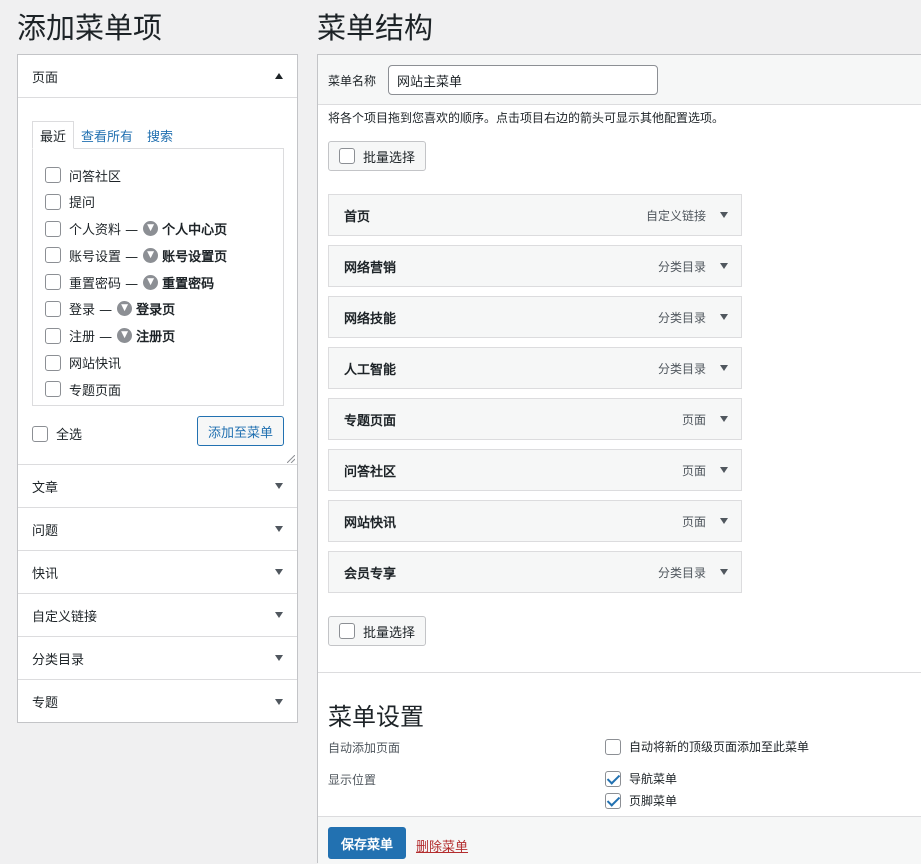 The height and width of the screenshot is (864, 921). I want to click on page-state-label: 个人中心页, so click(195, 231).